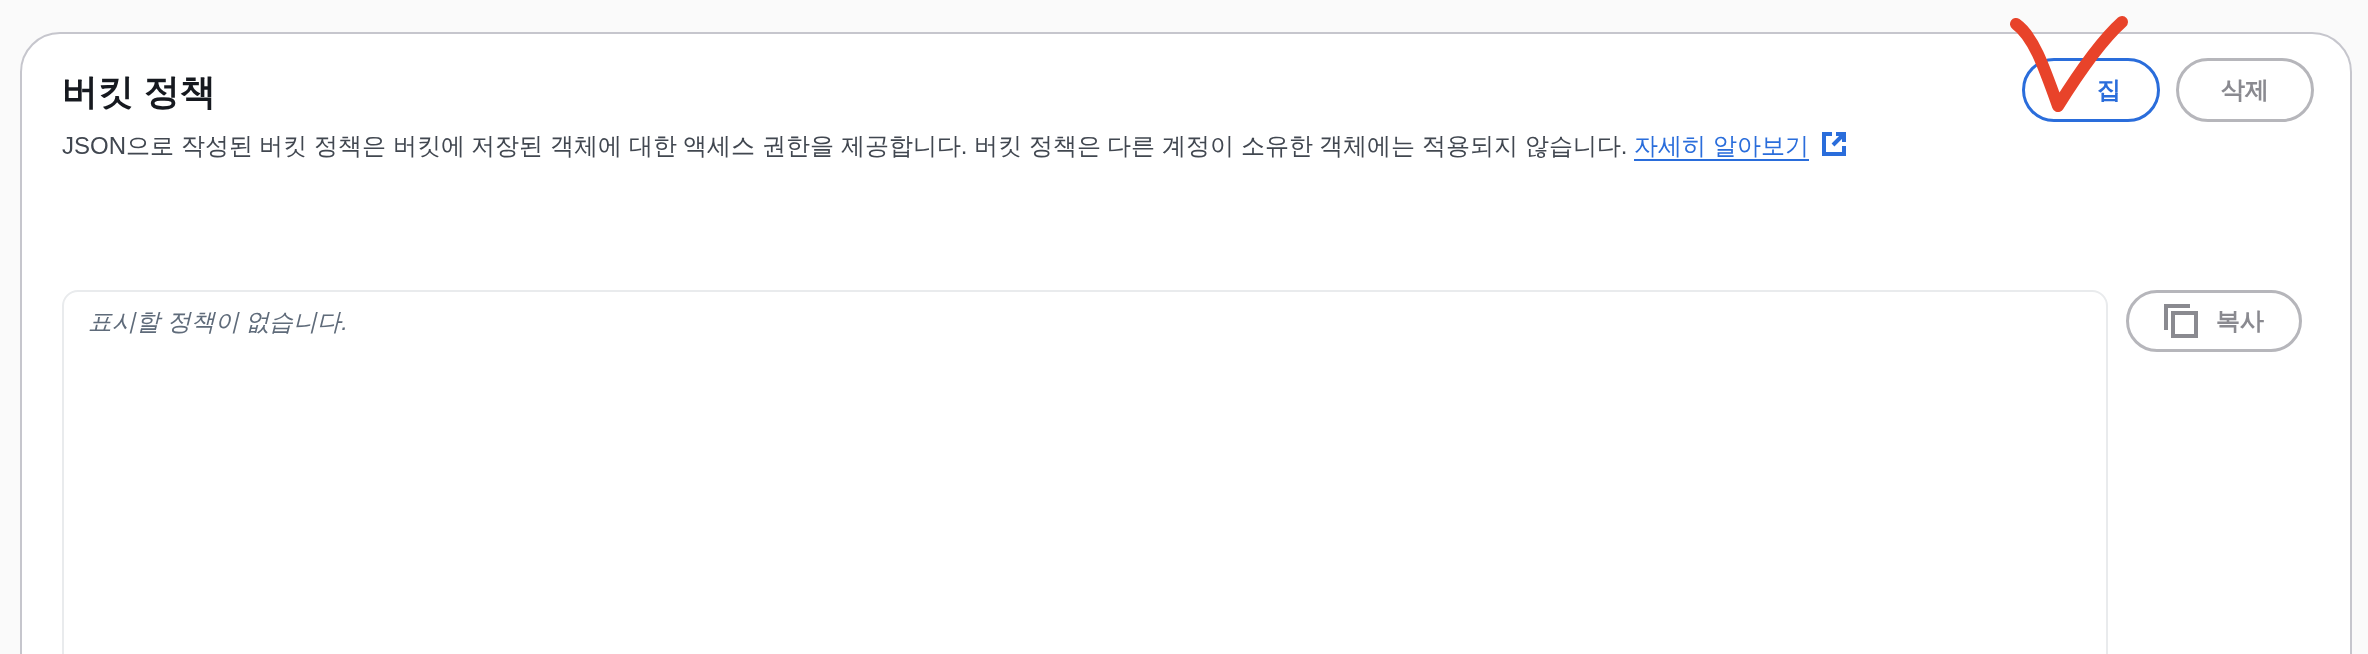 The height and width of the screenshot is (654, 2368). I want to click on copy-icon, so click(2181, 321).